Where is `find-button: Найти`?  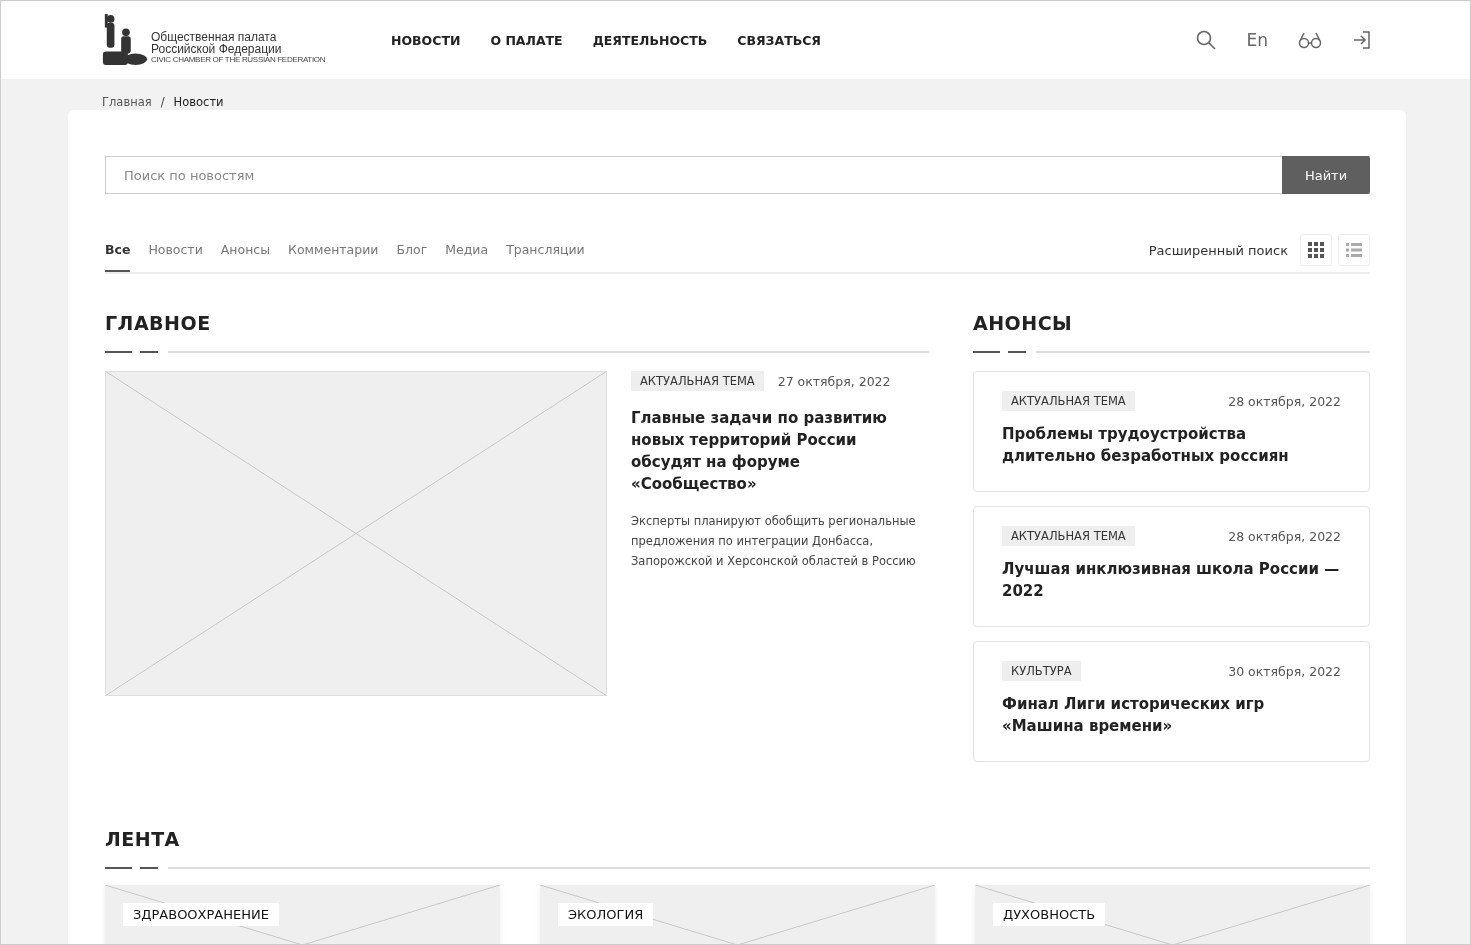
find-button: Найти is located at coordinates (1326, 175).